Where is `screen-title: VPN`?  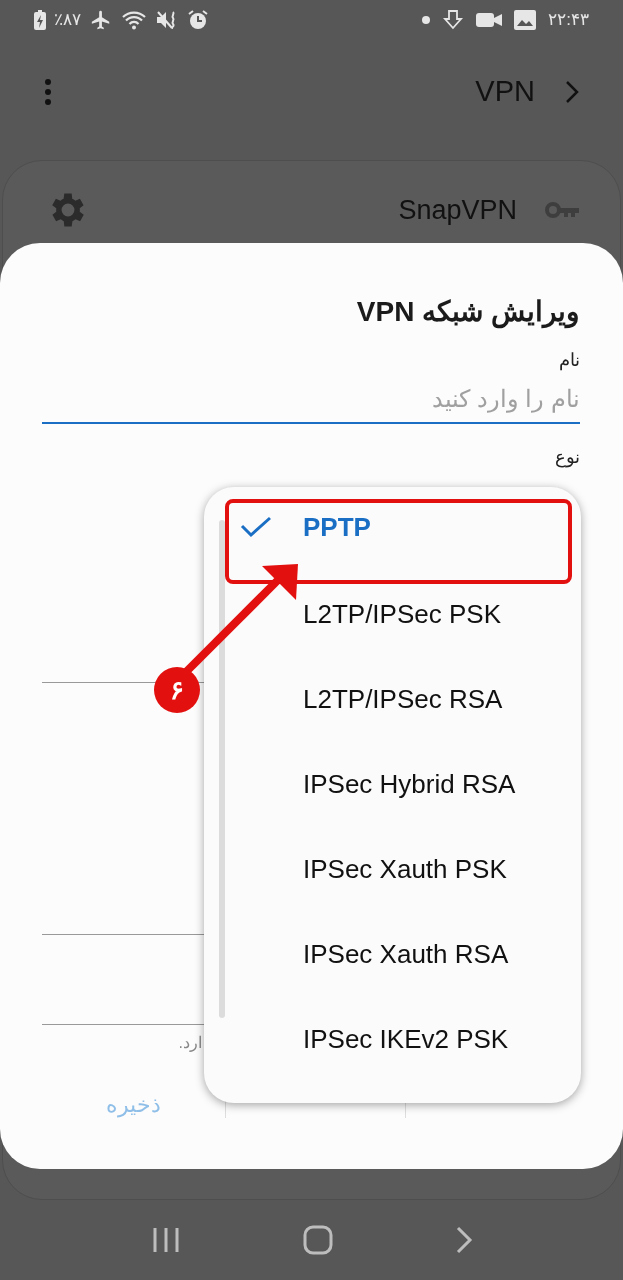
screen-title: VPN is located at coordinates (505, 92).